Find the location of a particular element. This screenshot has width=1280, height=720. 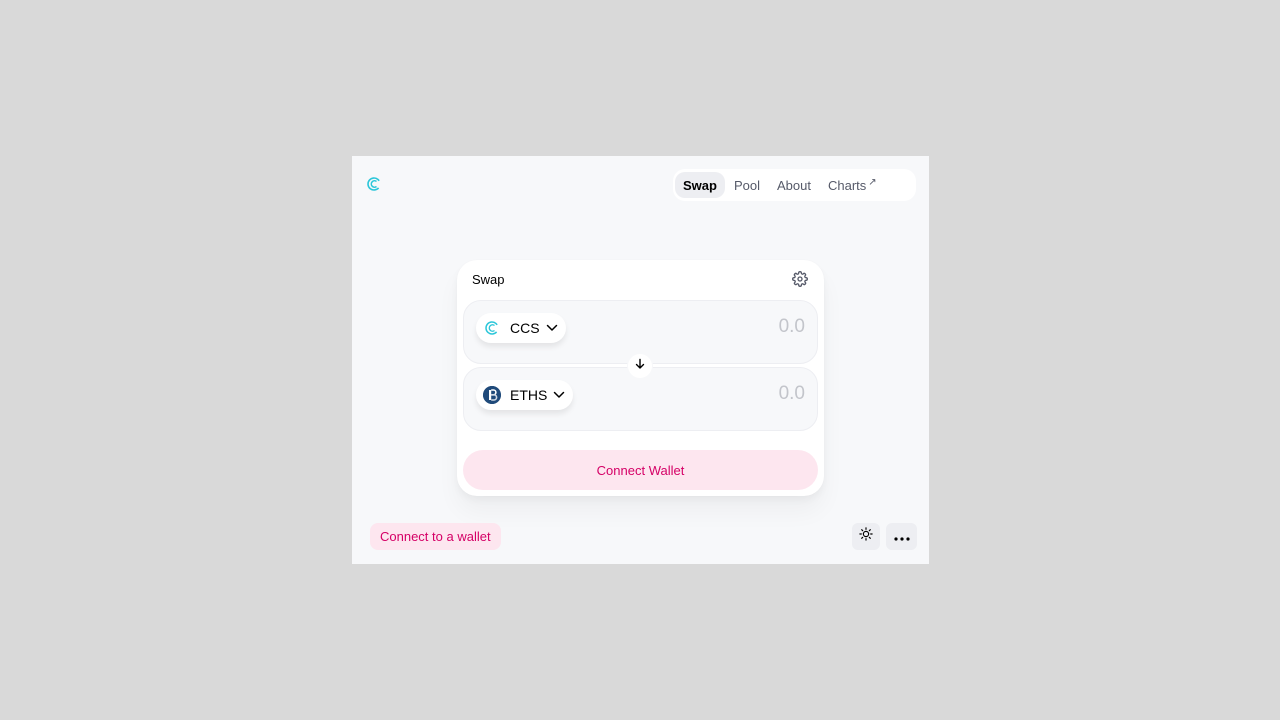

eths-logo-icon is located at coordinates (492, 395).